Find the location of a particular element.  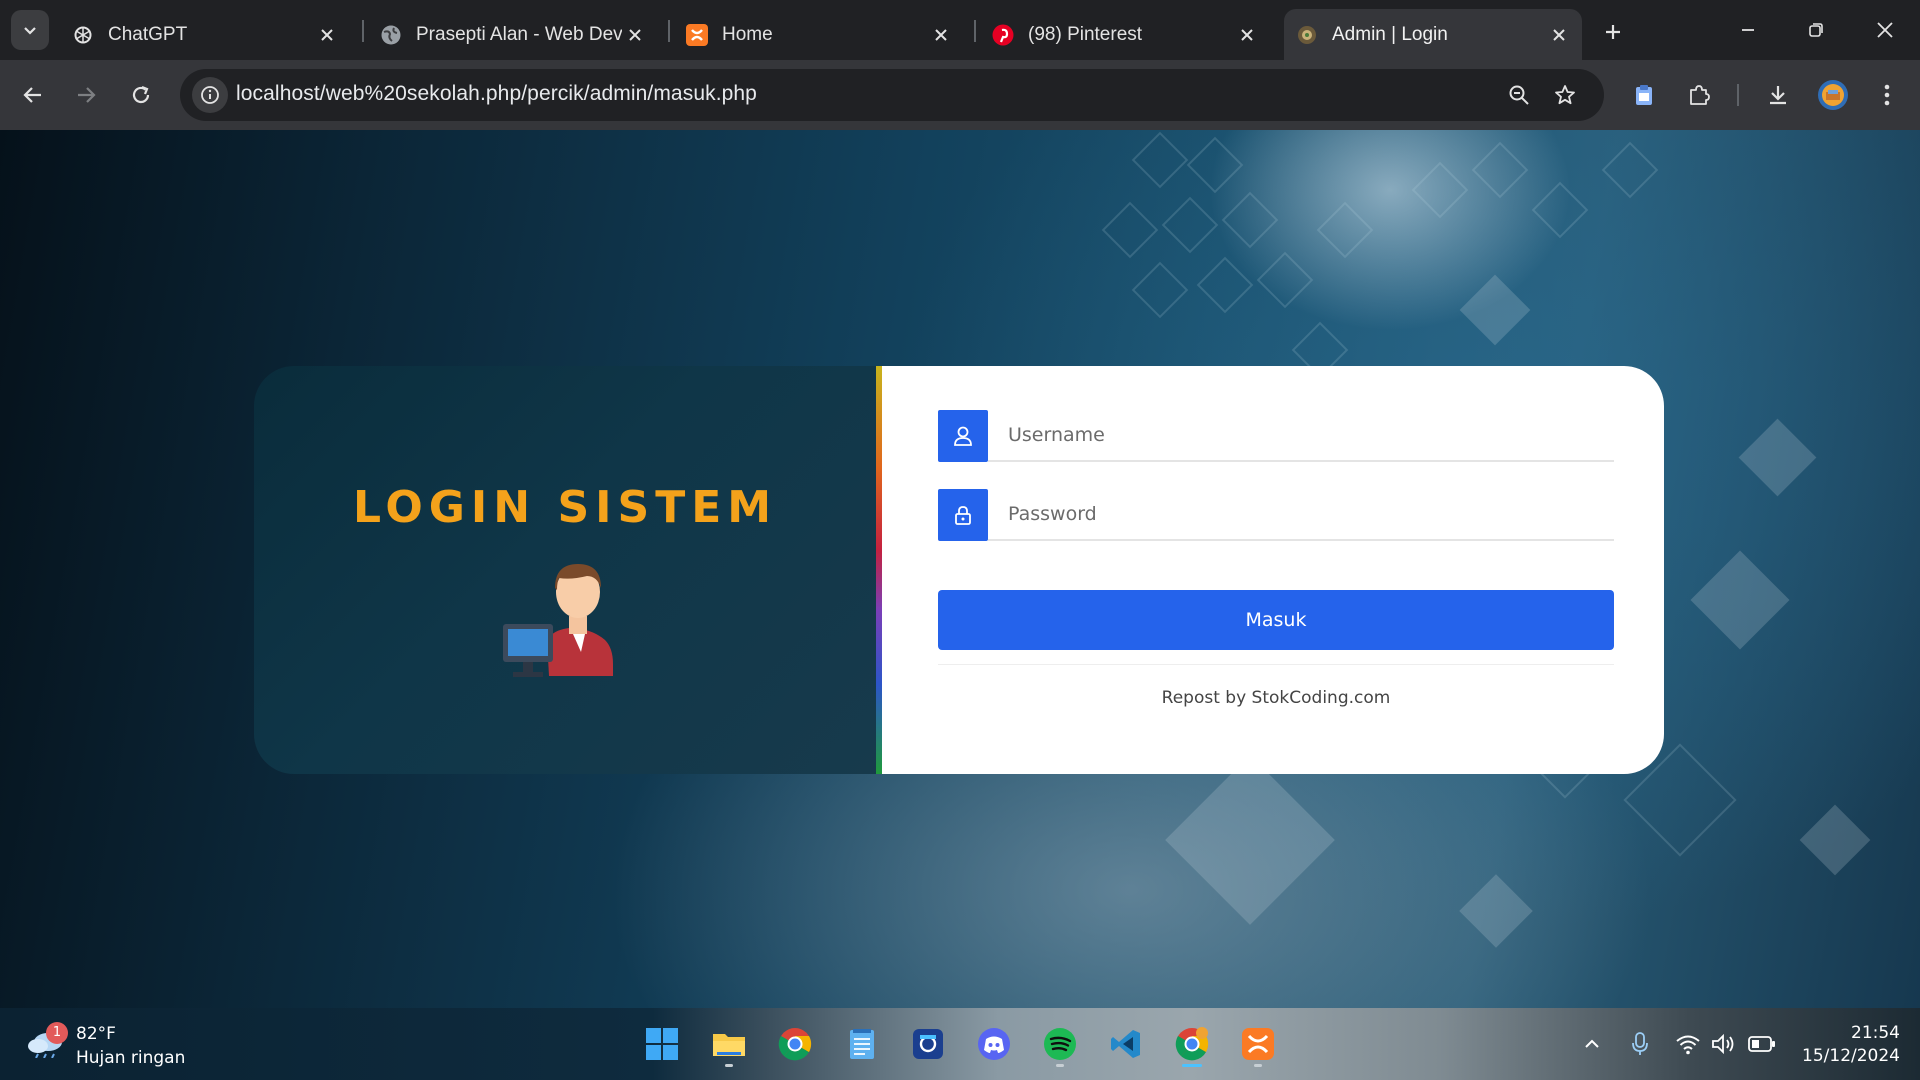

weather-widget: 1 82°F Hujan ringan is located at coordinates (126, 1045).